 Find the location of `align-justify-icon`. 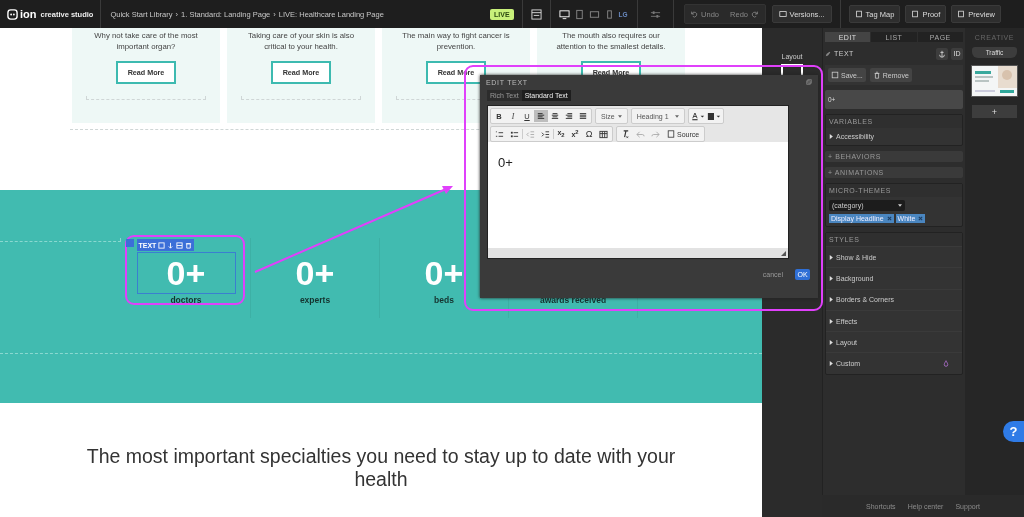

align-justify-icon is located at coordinates (583, 116).